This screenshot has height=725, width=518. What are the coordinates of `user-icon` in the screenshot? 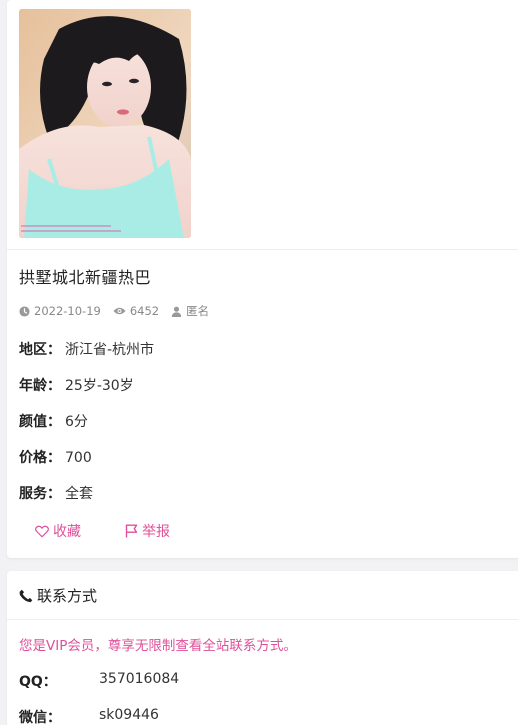 It's located at (176, 311).